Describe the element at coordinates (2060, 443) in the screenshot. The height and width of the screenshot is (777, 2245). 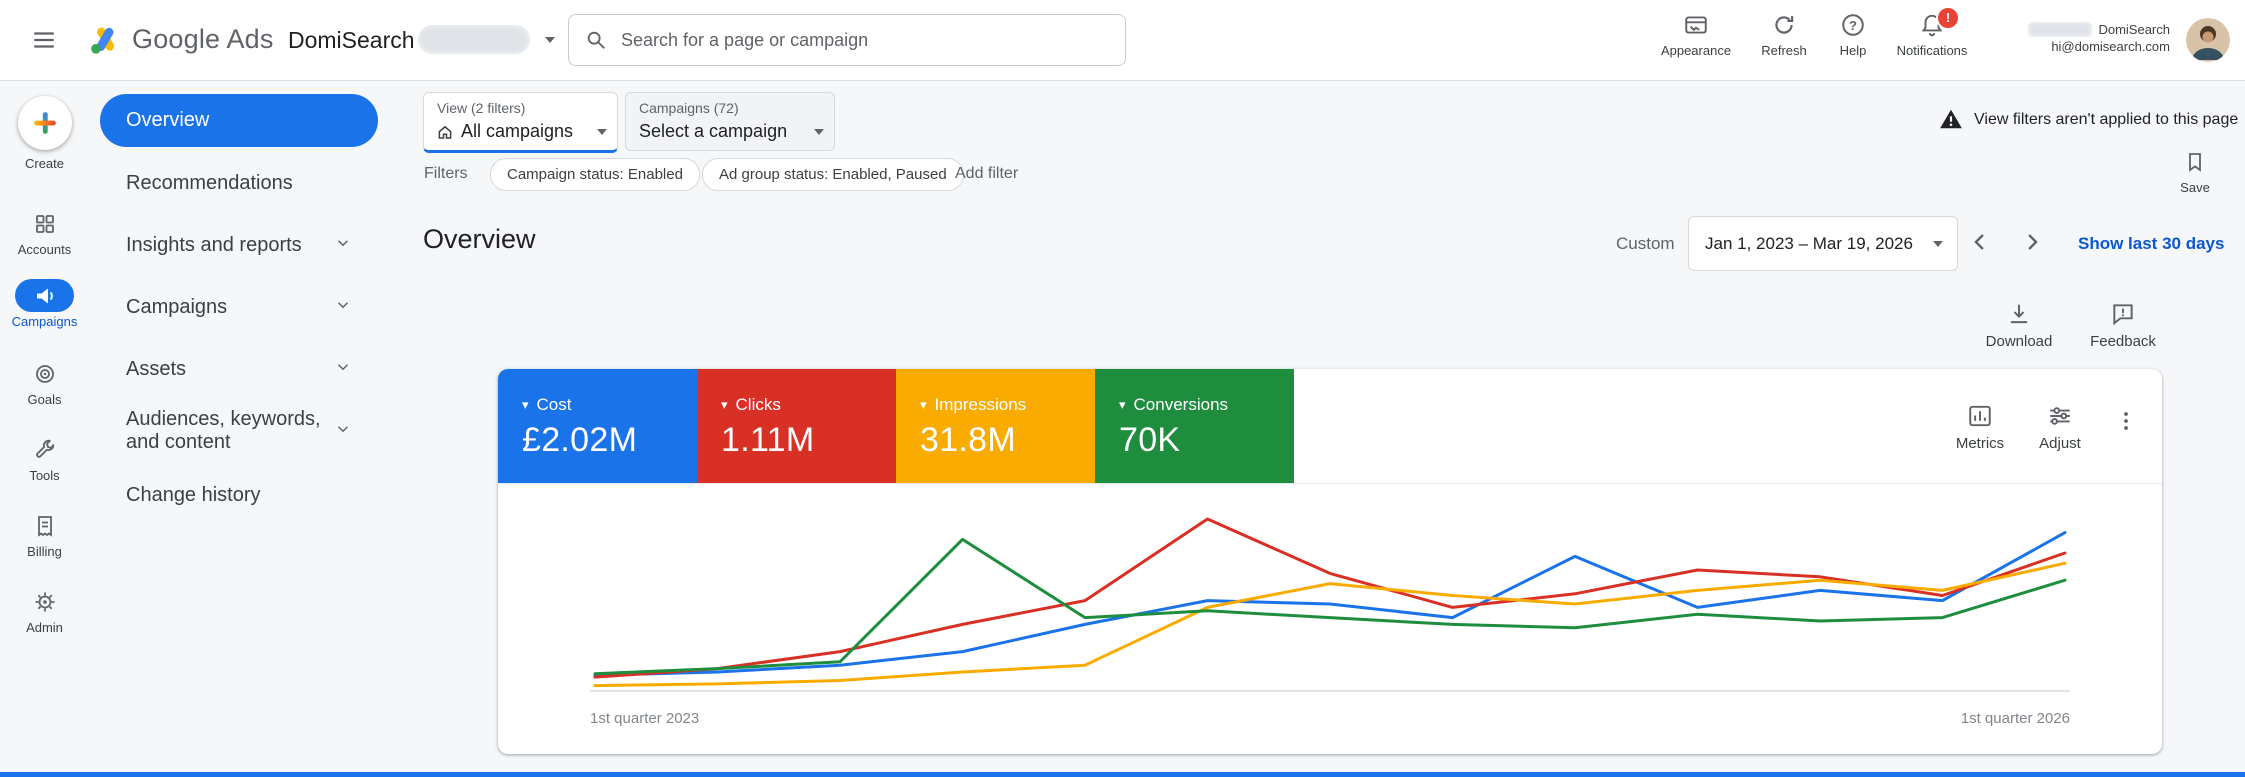
I see `adjust-label: Adjust` at that location.